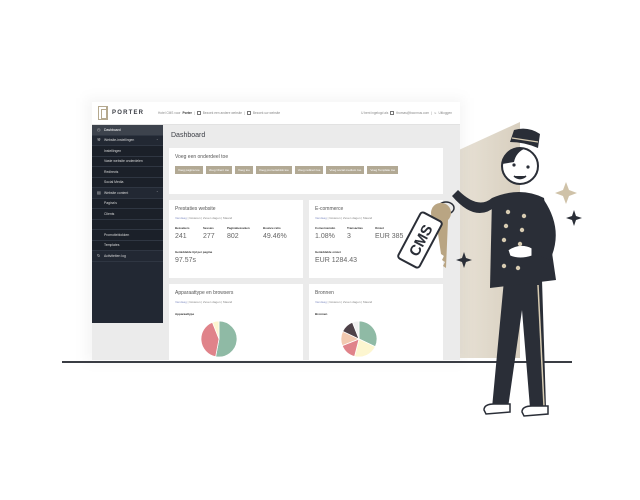 The height and width of the screenshot is (500, 640). I want to click on wrench-icon: ⚒, so click(99, 140).